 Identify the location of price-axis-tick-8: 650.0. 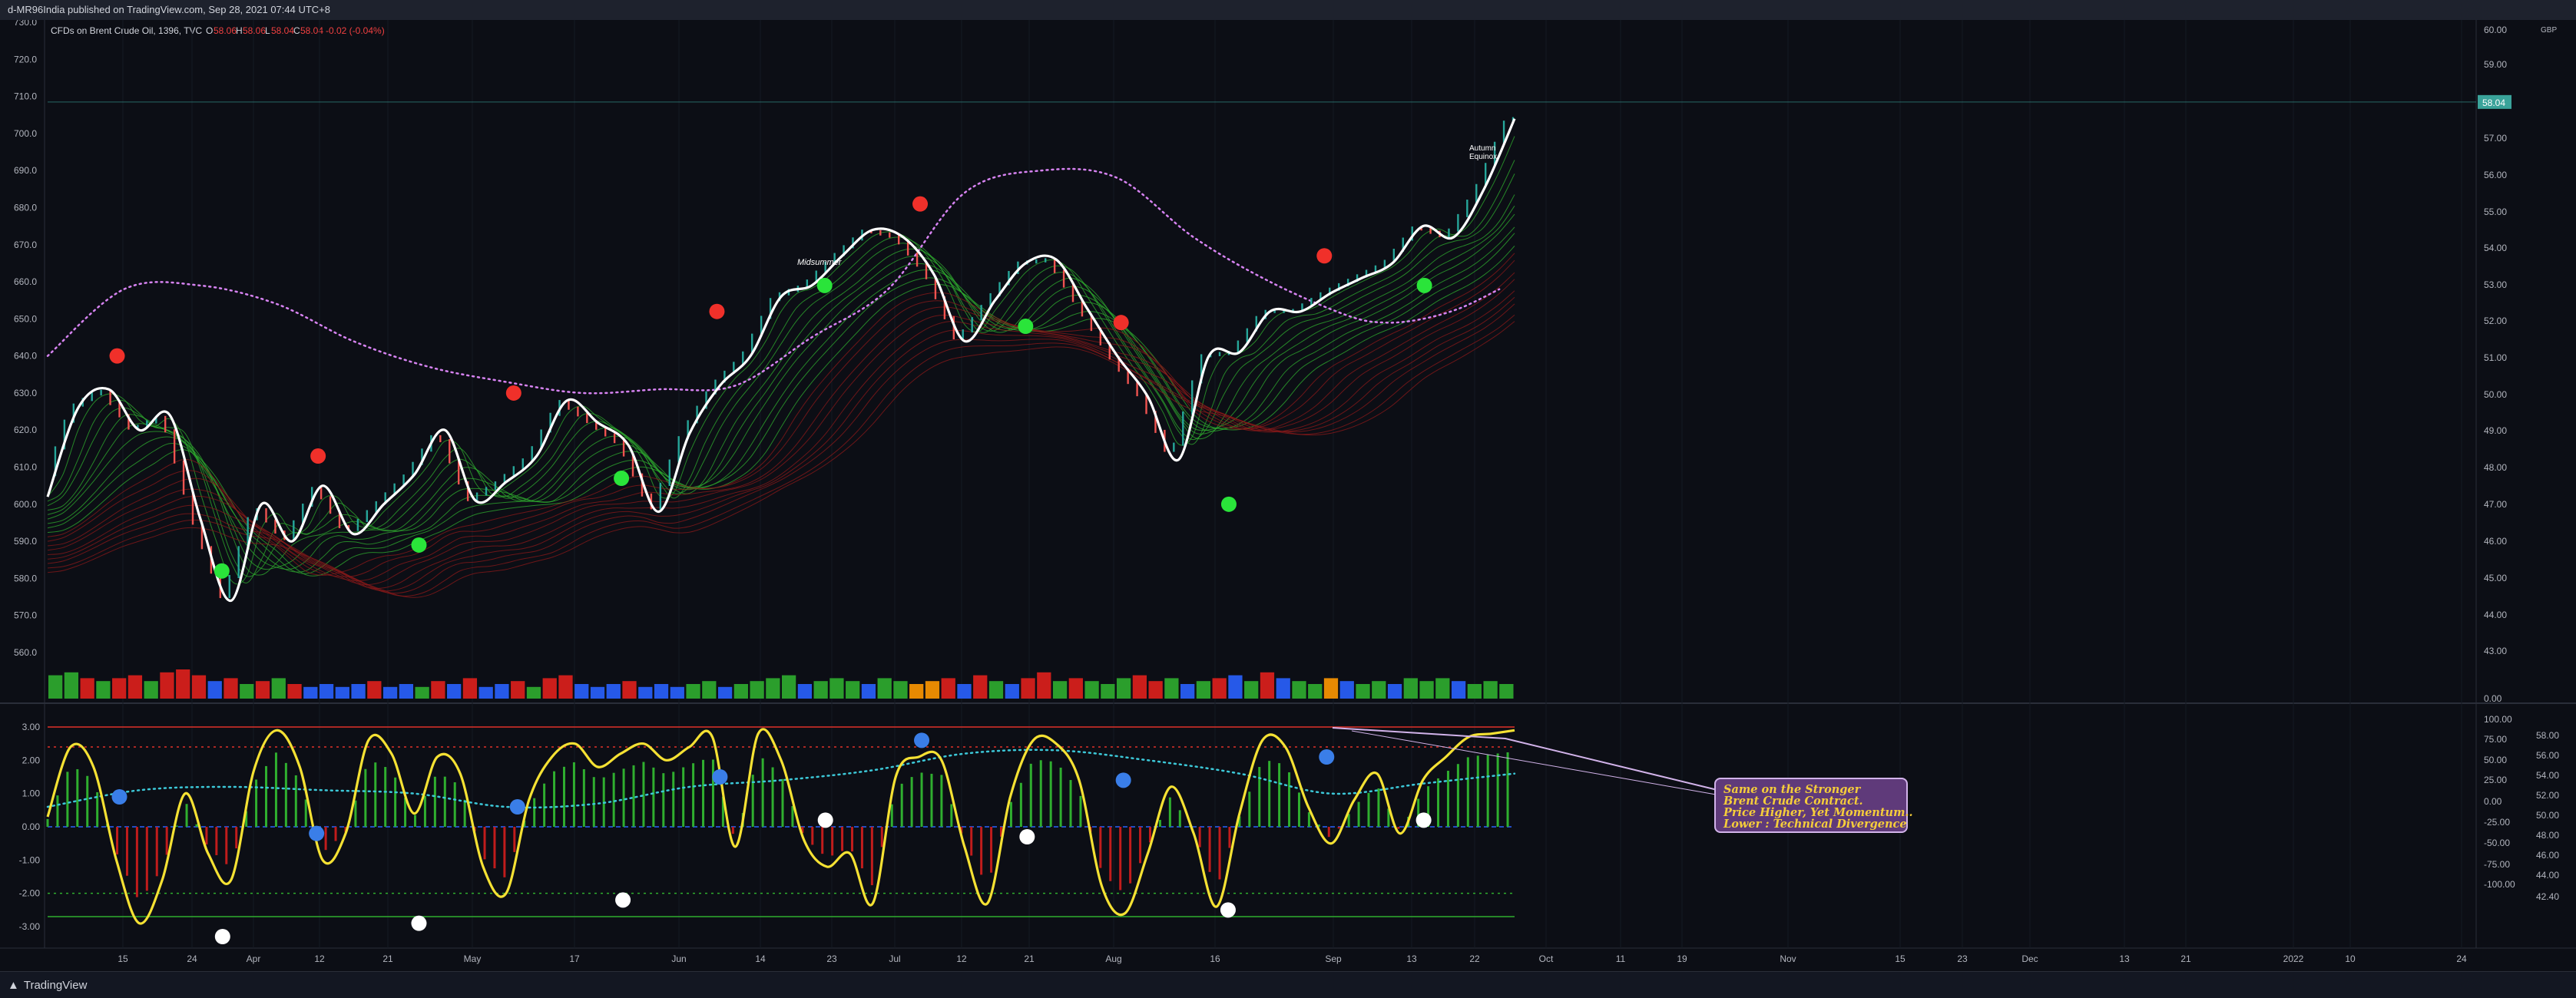
(25, 318).